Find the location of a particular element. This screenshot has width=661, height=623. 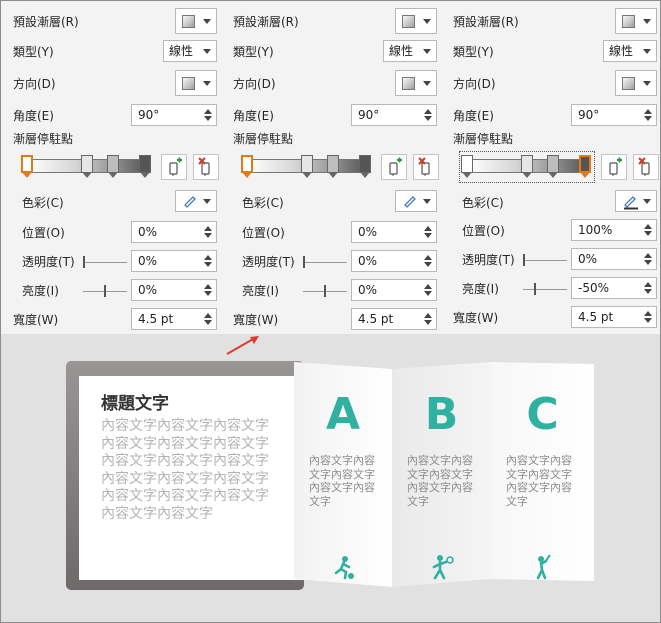

color-label: 色彩(C) is located at coordinates (263, 202).